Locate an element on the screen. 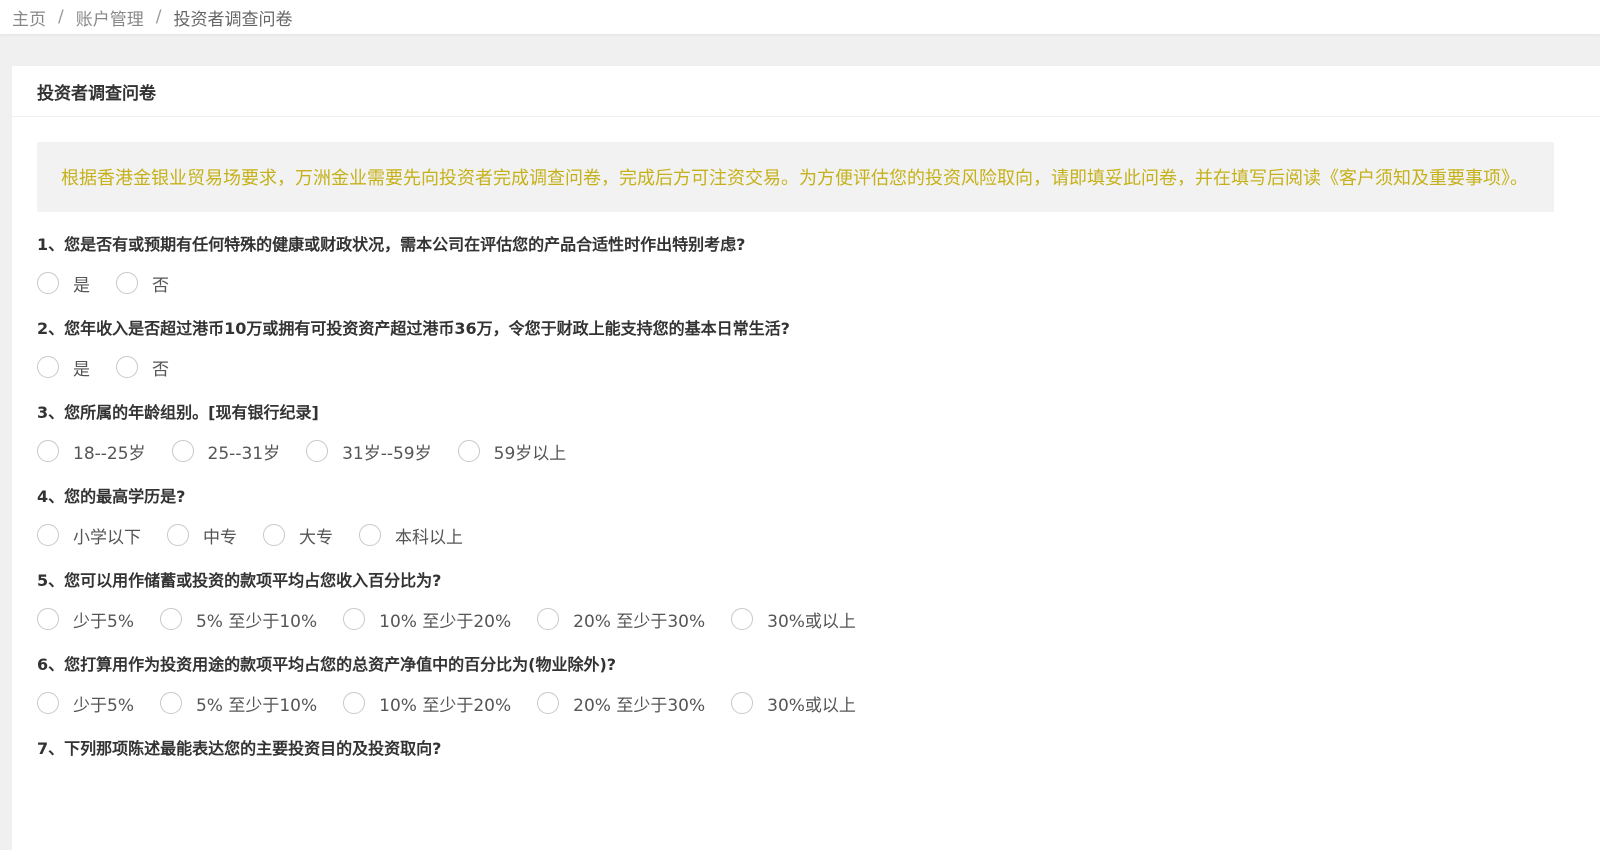 The width and height of the screenshot is (1600, 850). radio-option: 31岁--59岁 is located at coordinates (369, 451).